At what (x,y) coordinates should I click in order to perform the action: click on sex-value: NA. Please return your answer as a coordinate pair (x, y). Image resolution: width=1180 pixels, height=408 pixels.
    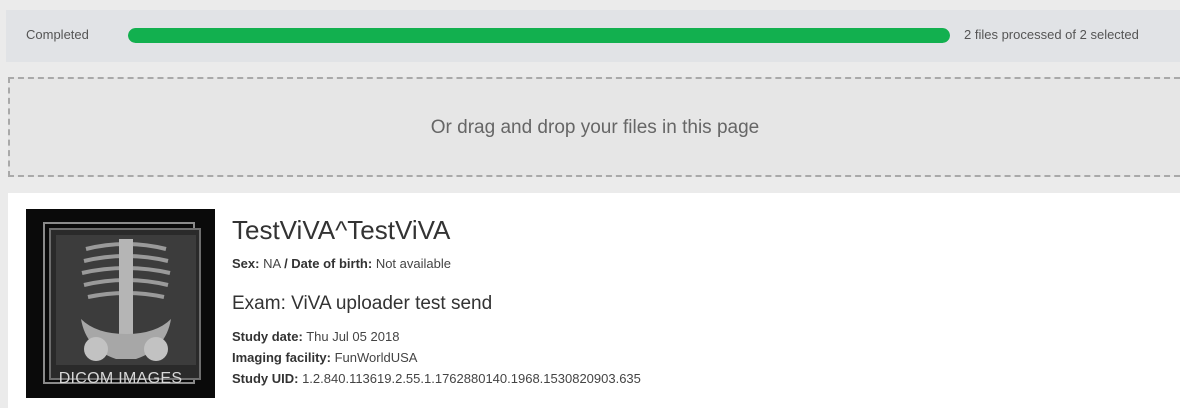
    Looking at the image, I should click on (272, 263).